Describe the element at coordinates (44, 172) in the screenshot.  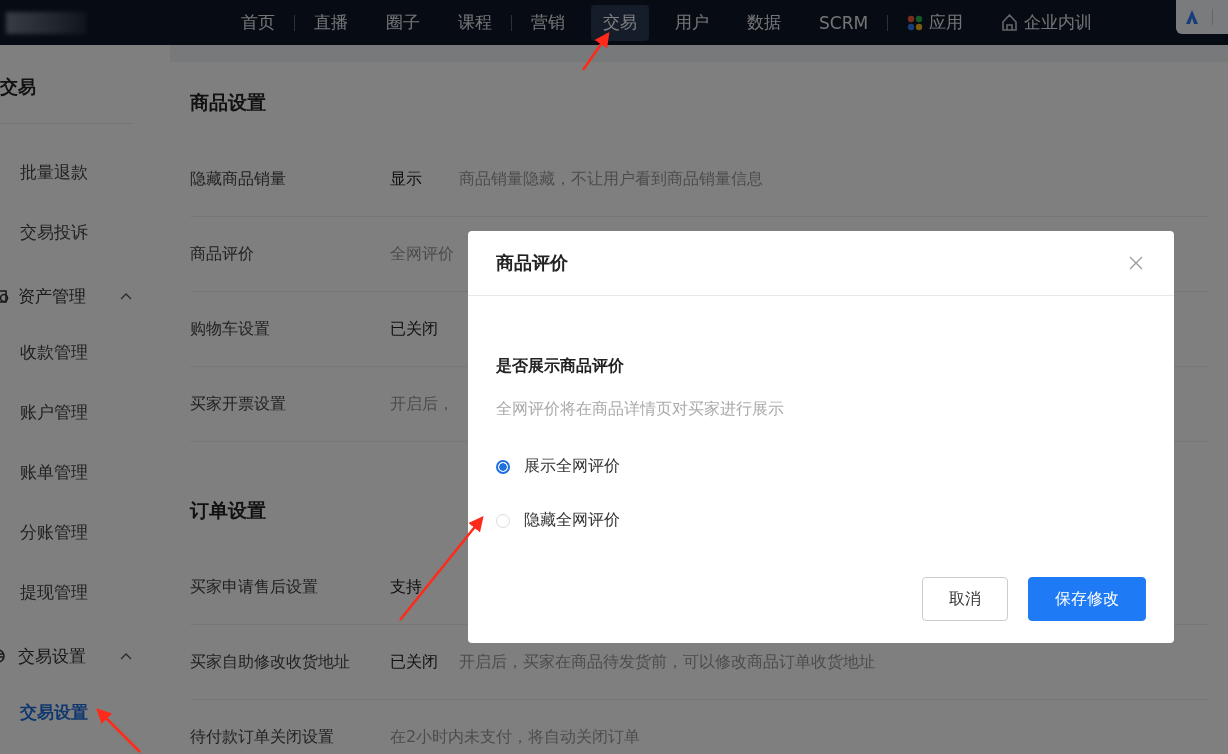
I see `sidebar-item: 批量退款` at that location.